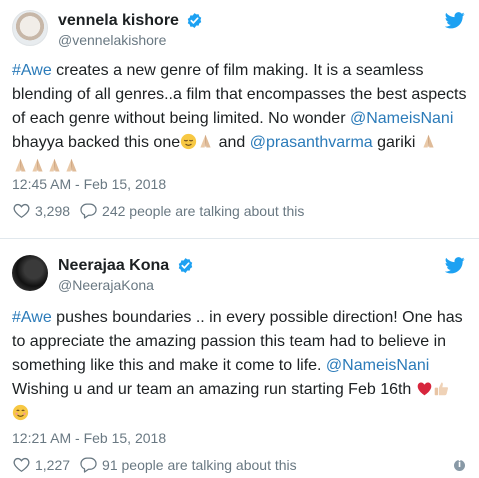 Image resolution: width=479 pixels, height=478 pixels. What do you see at coordinates (126, 285) in the screenshot?
I see `handle: @NeerajaKona` at bounding box center [126, 285].